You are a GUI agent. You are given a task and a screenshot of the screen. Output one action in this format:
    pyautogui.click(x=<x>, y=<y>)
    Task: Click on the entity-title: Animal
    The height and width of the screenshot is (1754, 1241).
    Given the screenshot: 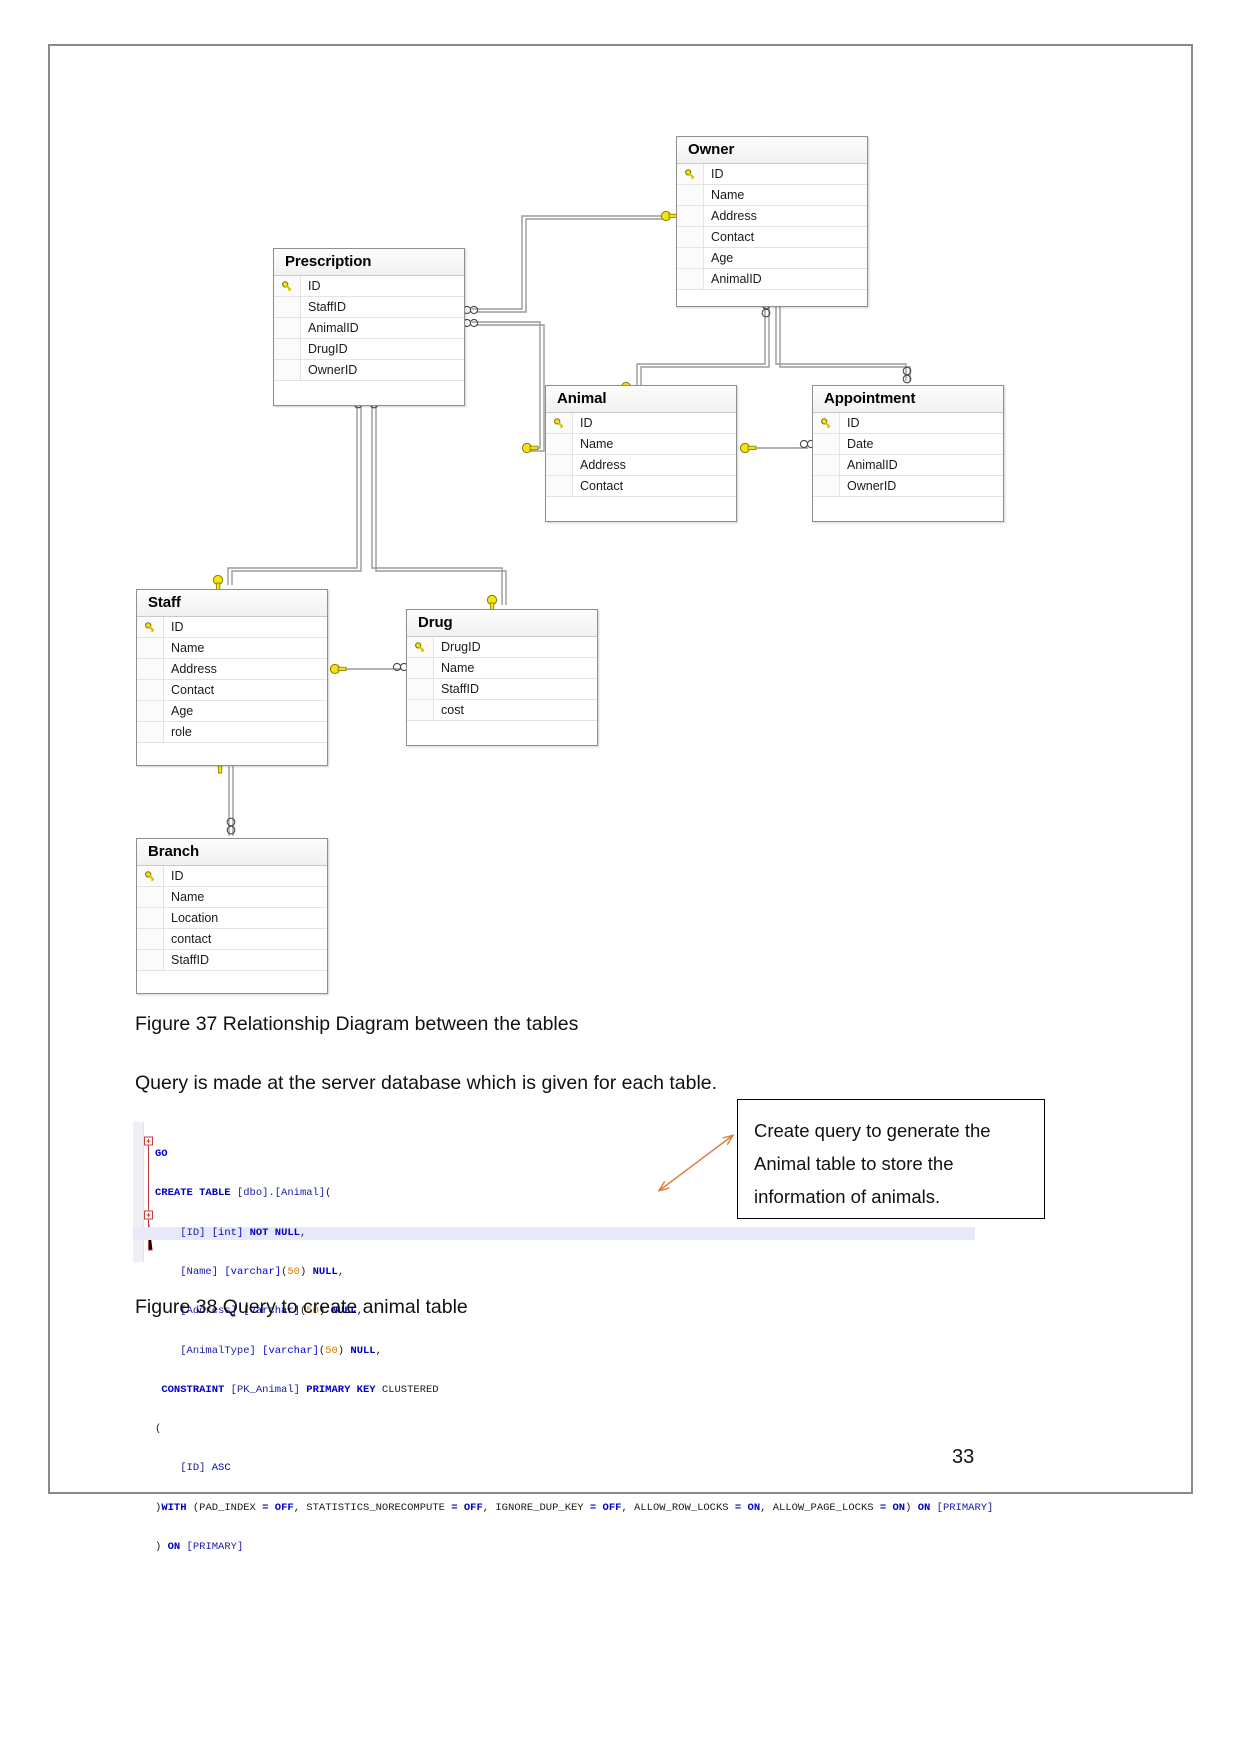 What is the action you would take?
    pyautogui.click(x=641, y=399)
    